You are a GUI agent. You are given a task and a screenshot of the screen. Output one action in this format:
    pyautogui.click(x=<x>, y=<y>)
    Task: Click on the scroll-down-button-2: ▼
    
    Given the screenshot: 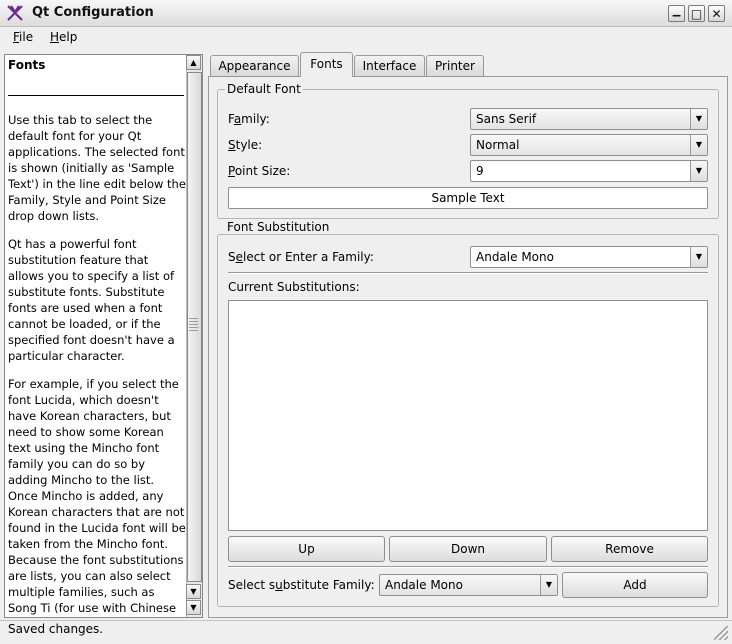 What is the action you would take?
    pyautogui.click(x=193, y=607)
    